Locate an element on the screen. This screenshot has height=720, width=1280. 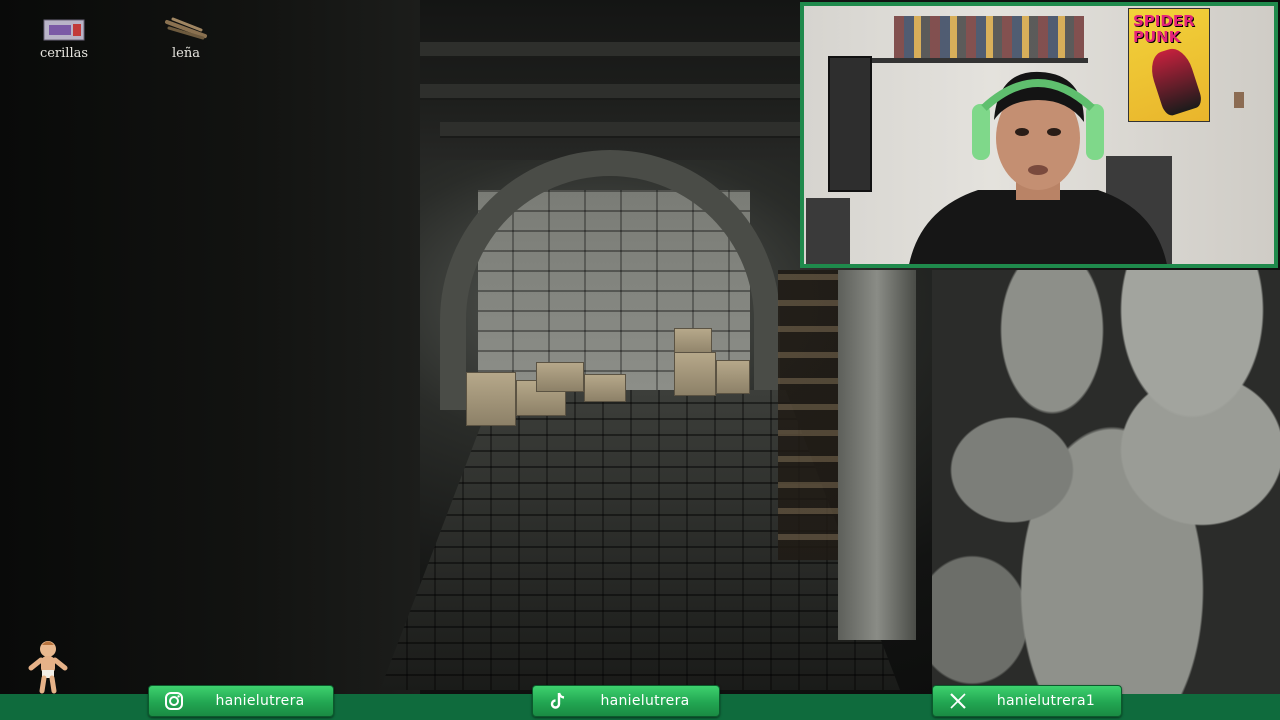
x-icon is located at coordinates (958, 701).